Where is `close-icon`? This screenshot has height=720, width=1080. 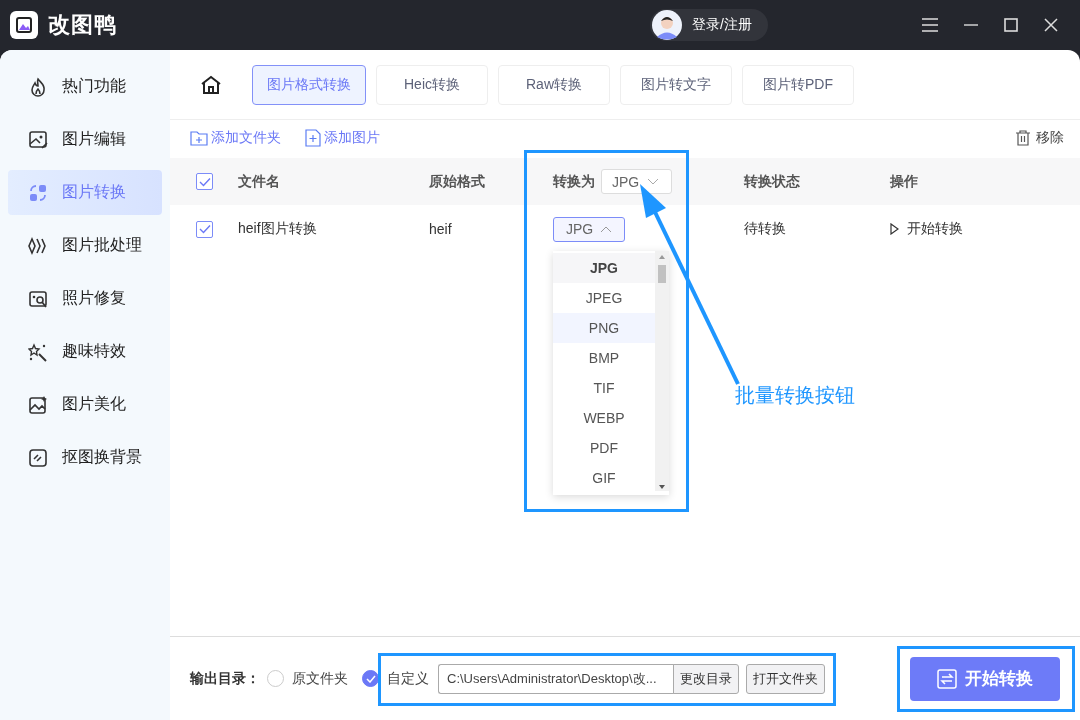
close-icon is located at coordinates (1051, 25).